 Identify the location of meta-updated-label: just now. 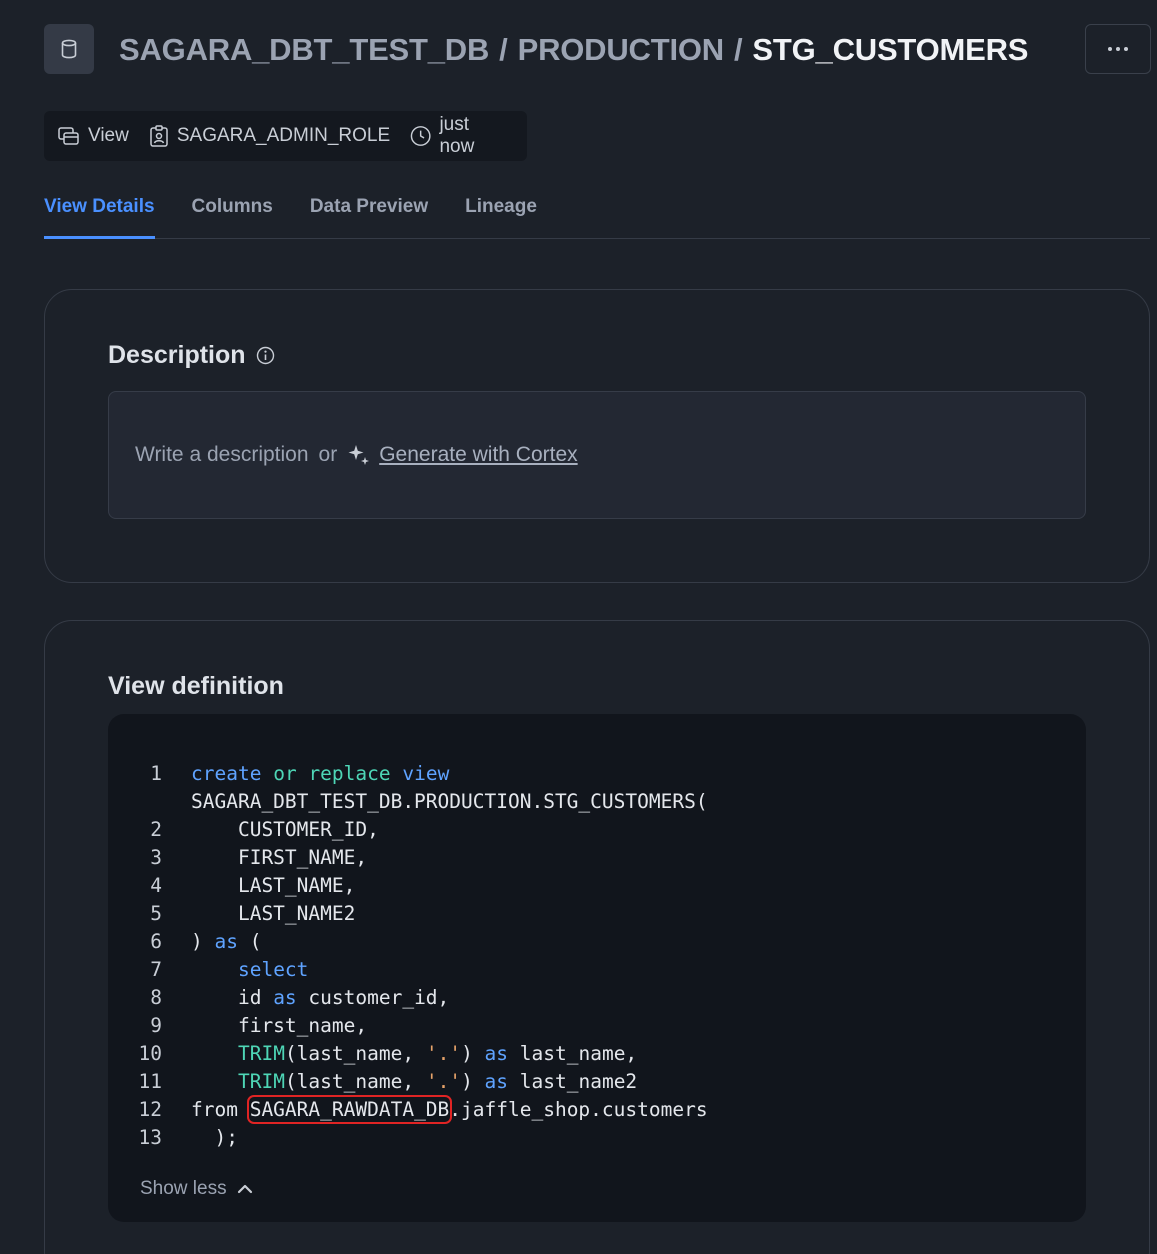
(457, 135).